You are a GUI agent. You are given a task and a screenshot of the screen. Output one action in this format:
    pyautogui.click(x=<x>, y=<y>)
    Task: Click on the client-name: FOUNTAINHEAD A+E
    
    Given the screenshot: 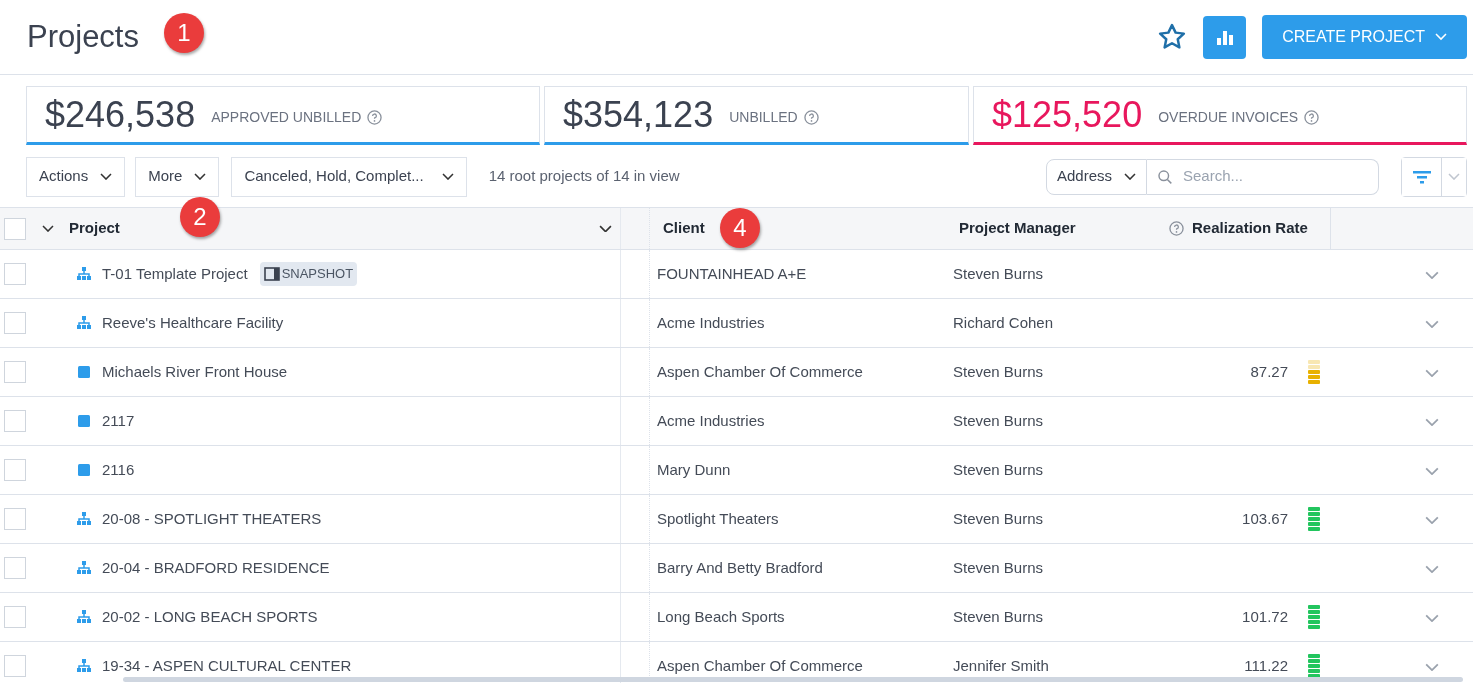 What is the action you would take?
    pyautogui.click(x=732, y=273)
    